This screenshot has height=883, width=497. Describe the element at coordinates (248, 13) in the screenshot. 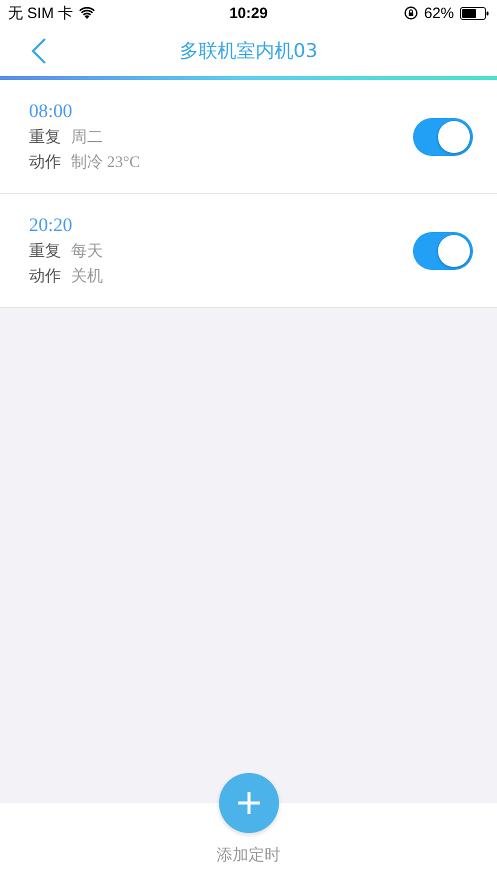

I see `clock-text: 10:29` at that location.